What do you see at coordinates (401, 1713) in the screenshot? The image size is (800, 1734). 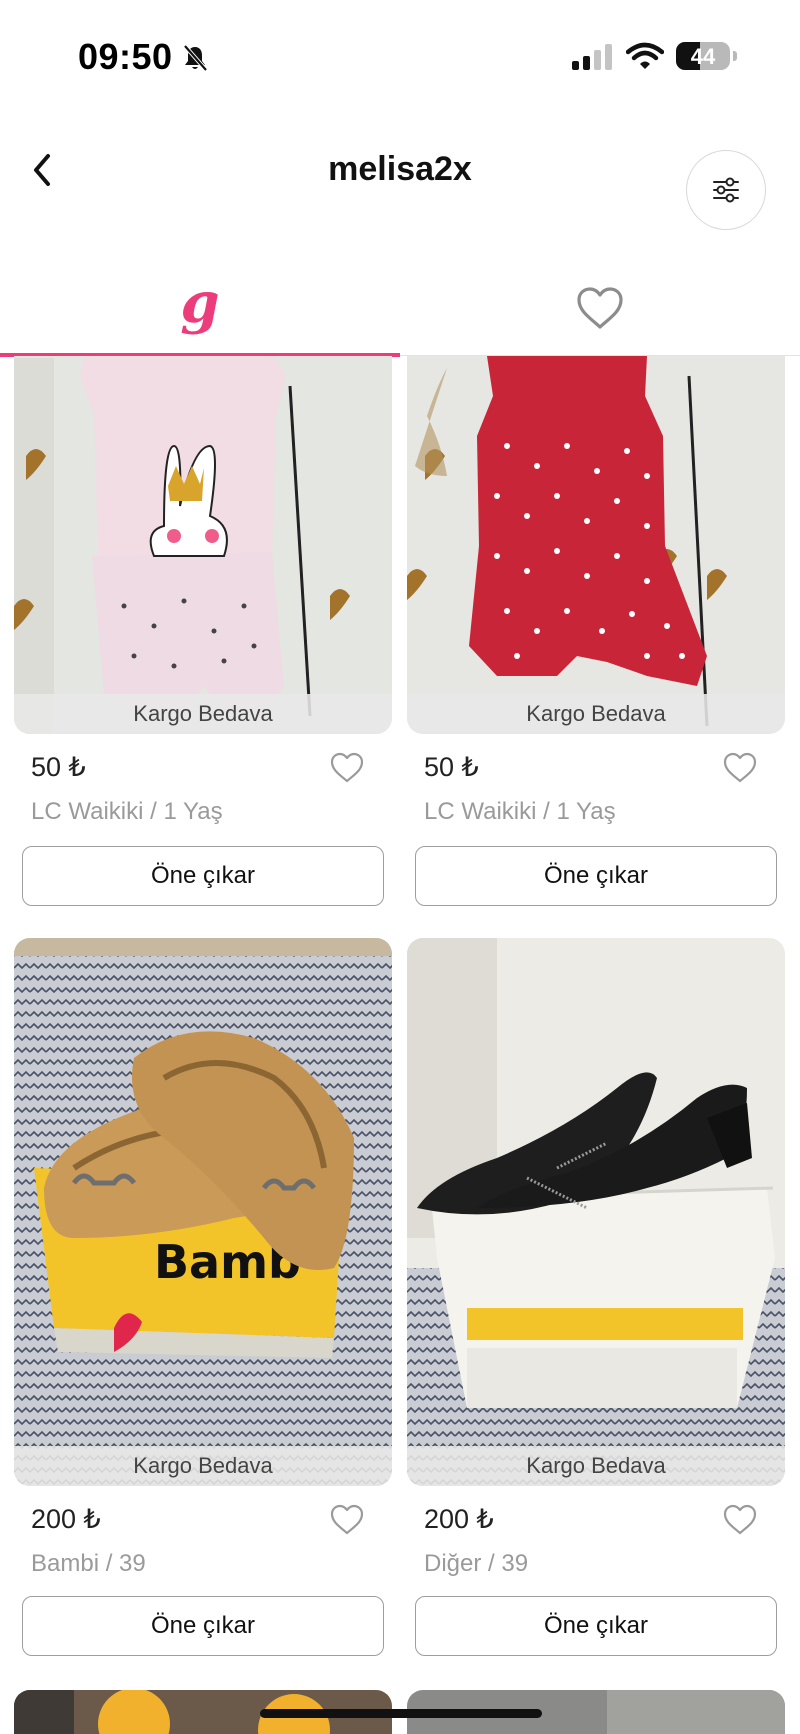 I see `home-indicator` at bounding box center [401, 1713].